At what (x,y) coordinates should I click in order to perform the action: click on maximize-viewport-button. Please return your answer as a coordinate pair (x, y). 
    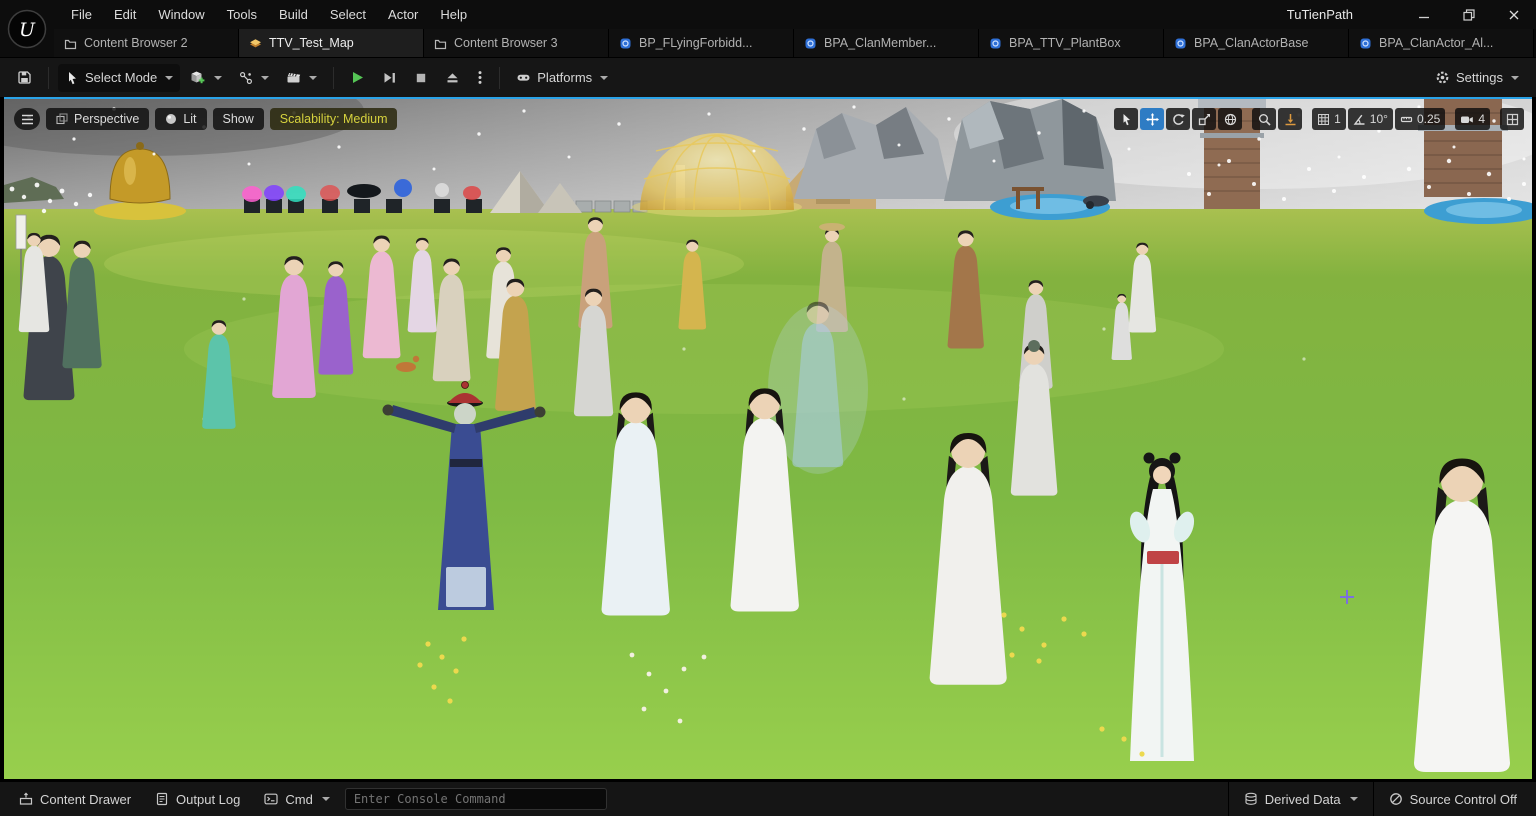
    Looking at the image, I should click on (1512, 119).